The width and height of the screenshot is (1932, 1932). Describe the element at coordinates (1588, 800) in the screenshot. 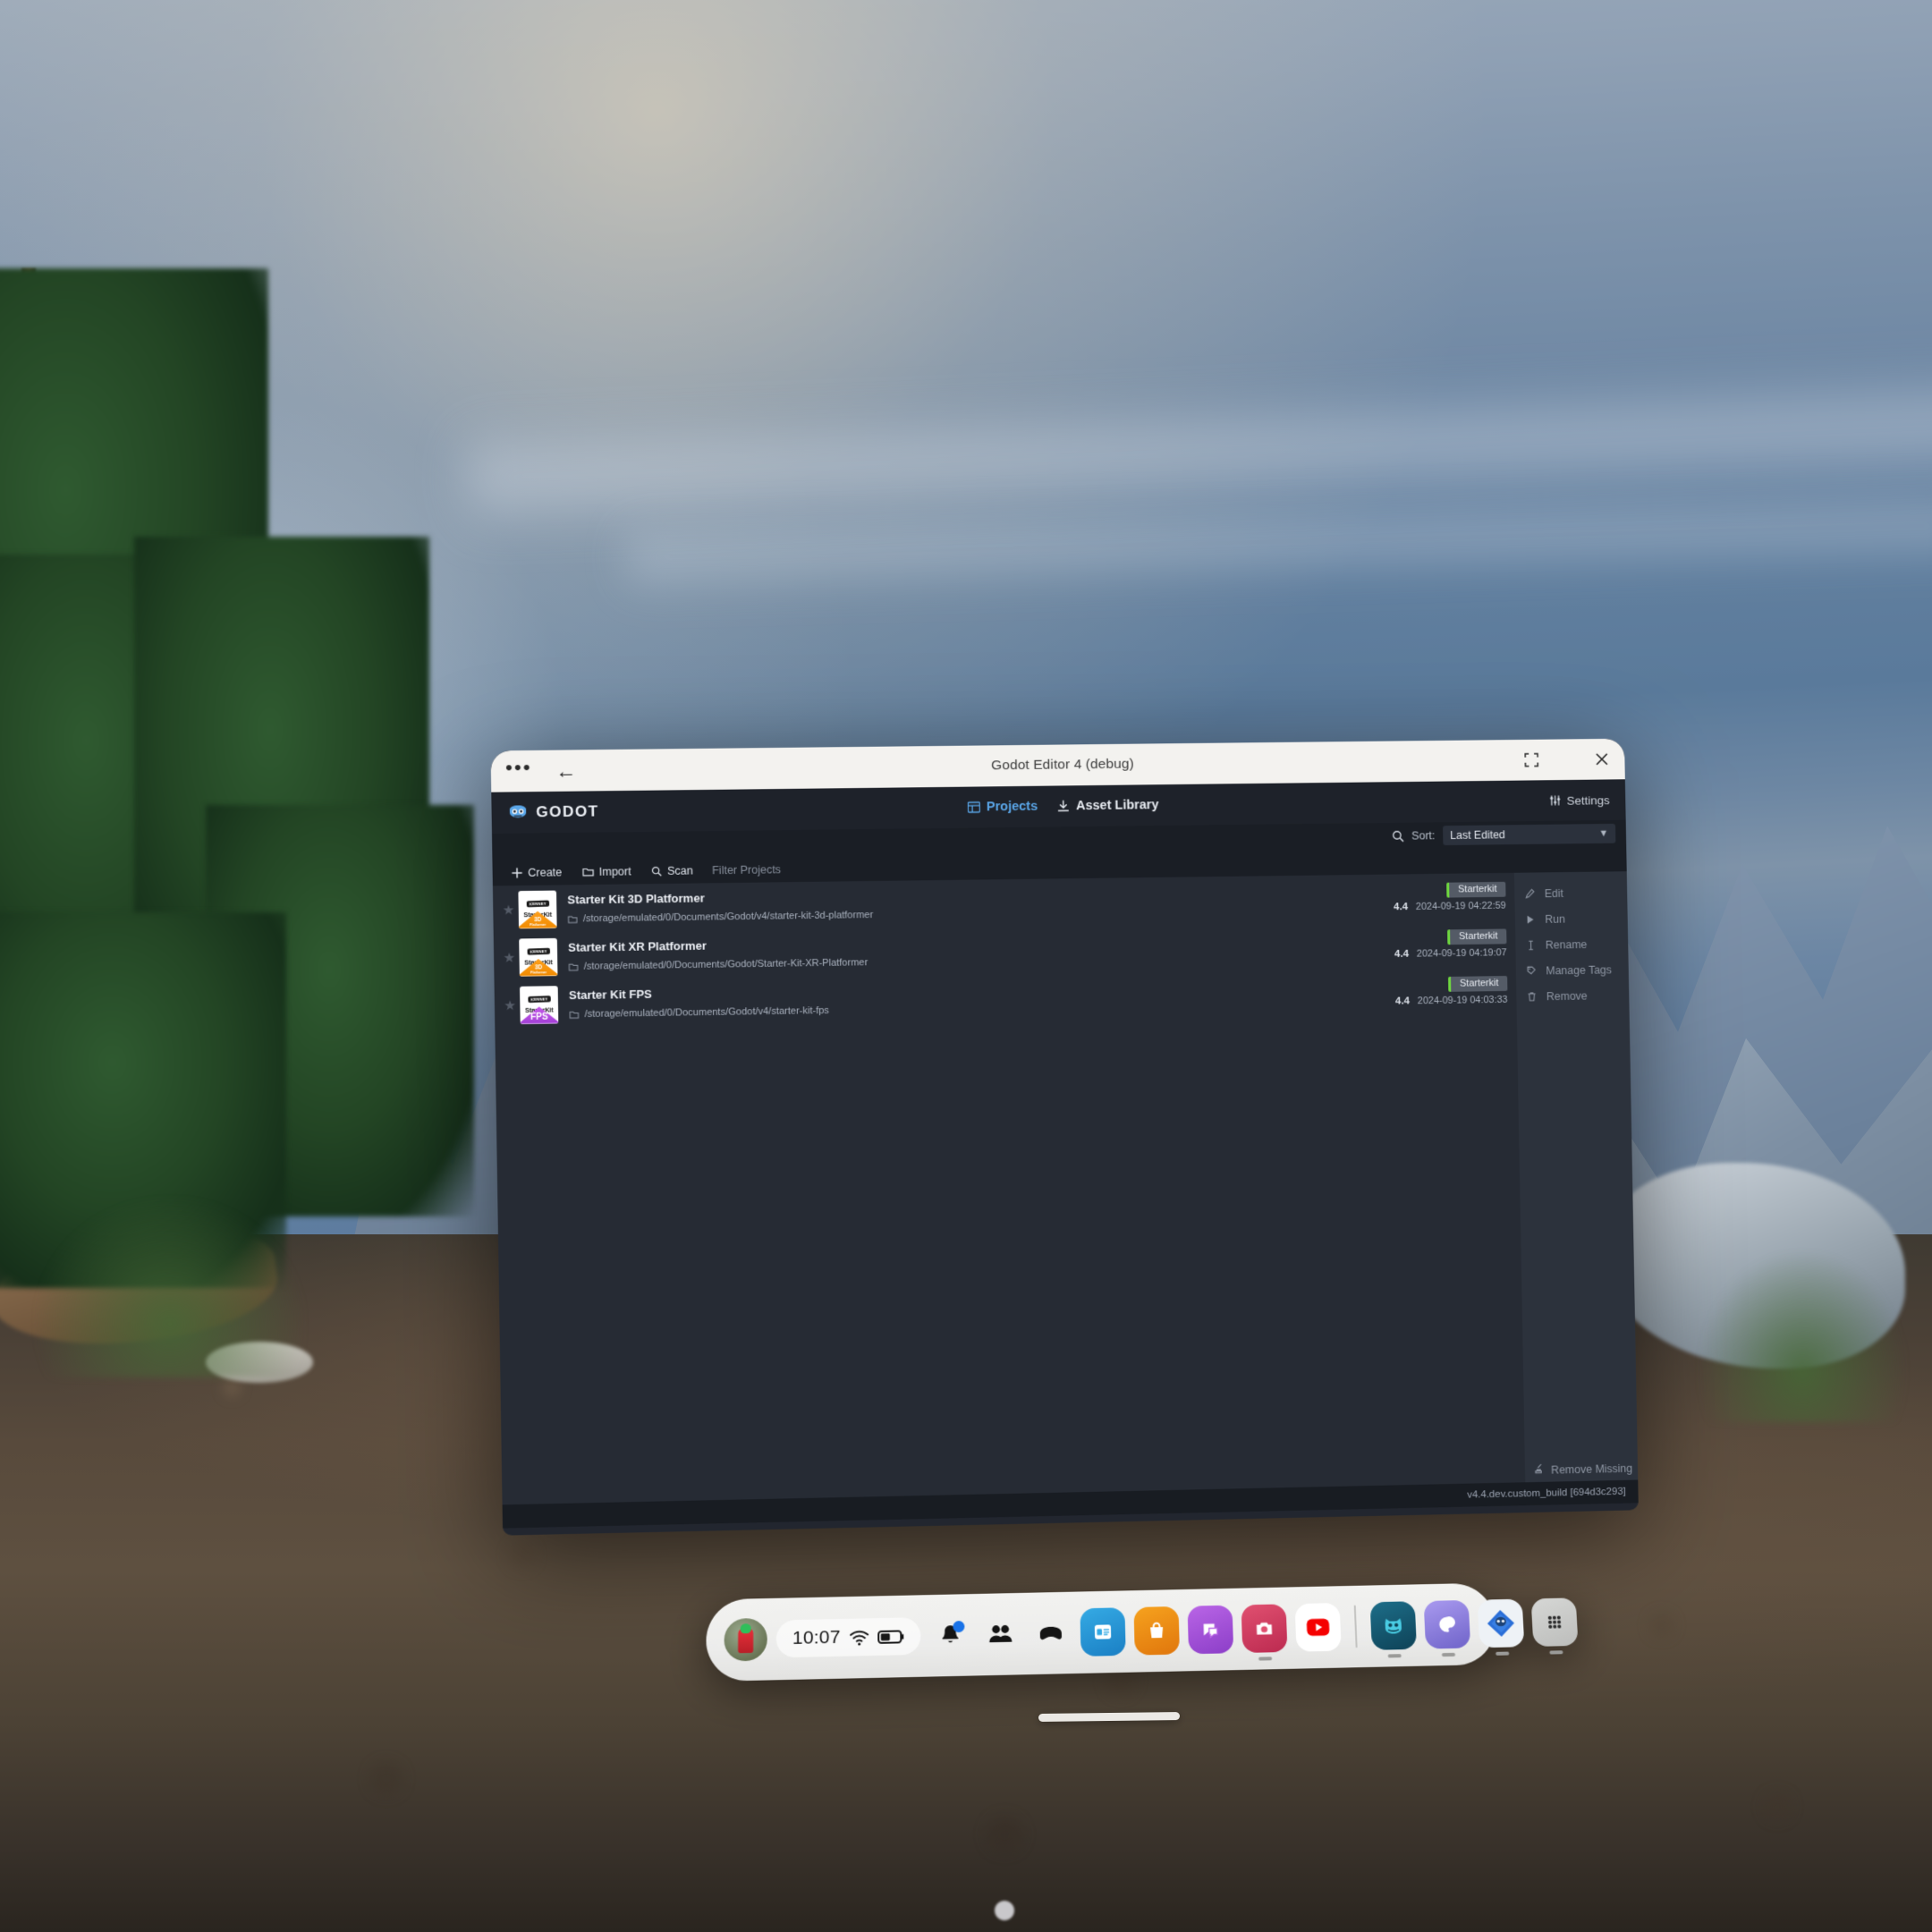

I see `settings-label: Settings` at that location.